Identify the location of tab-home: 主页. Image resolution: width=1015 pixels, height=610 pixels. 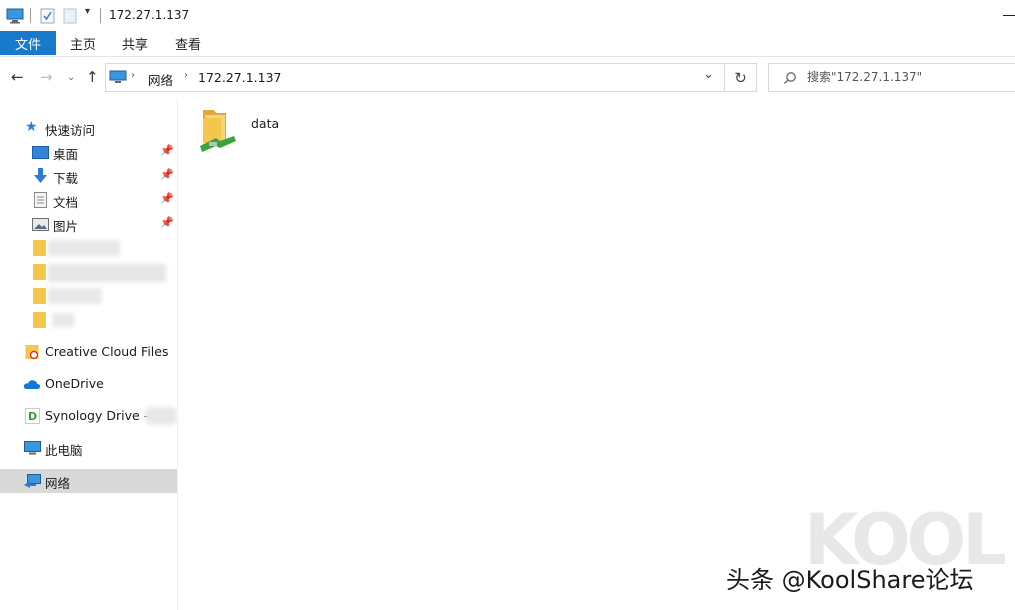
(83, 43).